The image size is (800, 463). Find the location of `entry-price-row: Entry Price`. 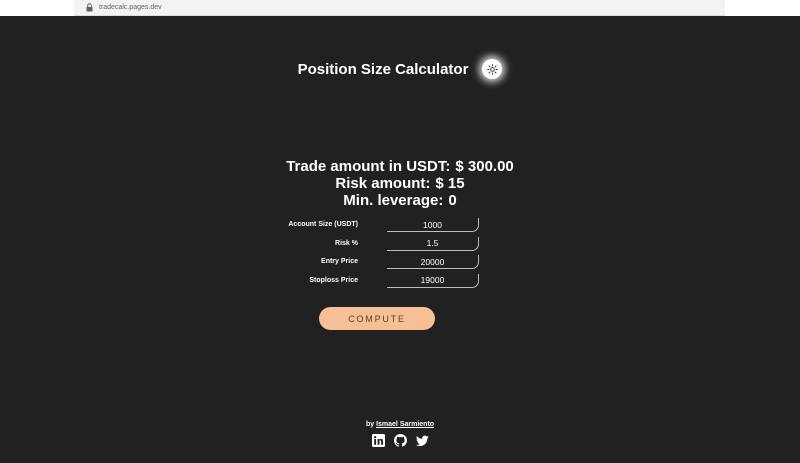

entry-price-row: Entry Price is located at coordinates (400, 264).